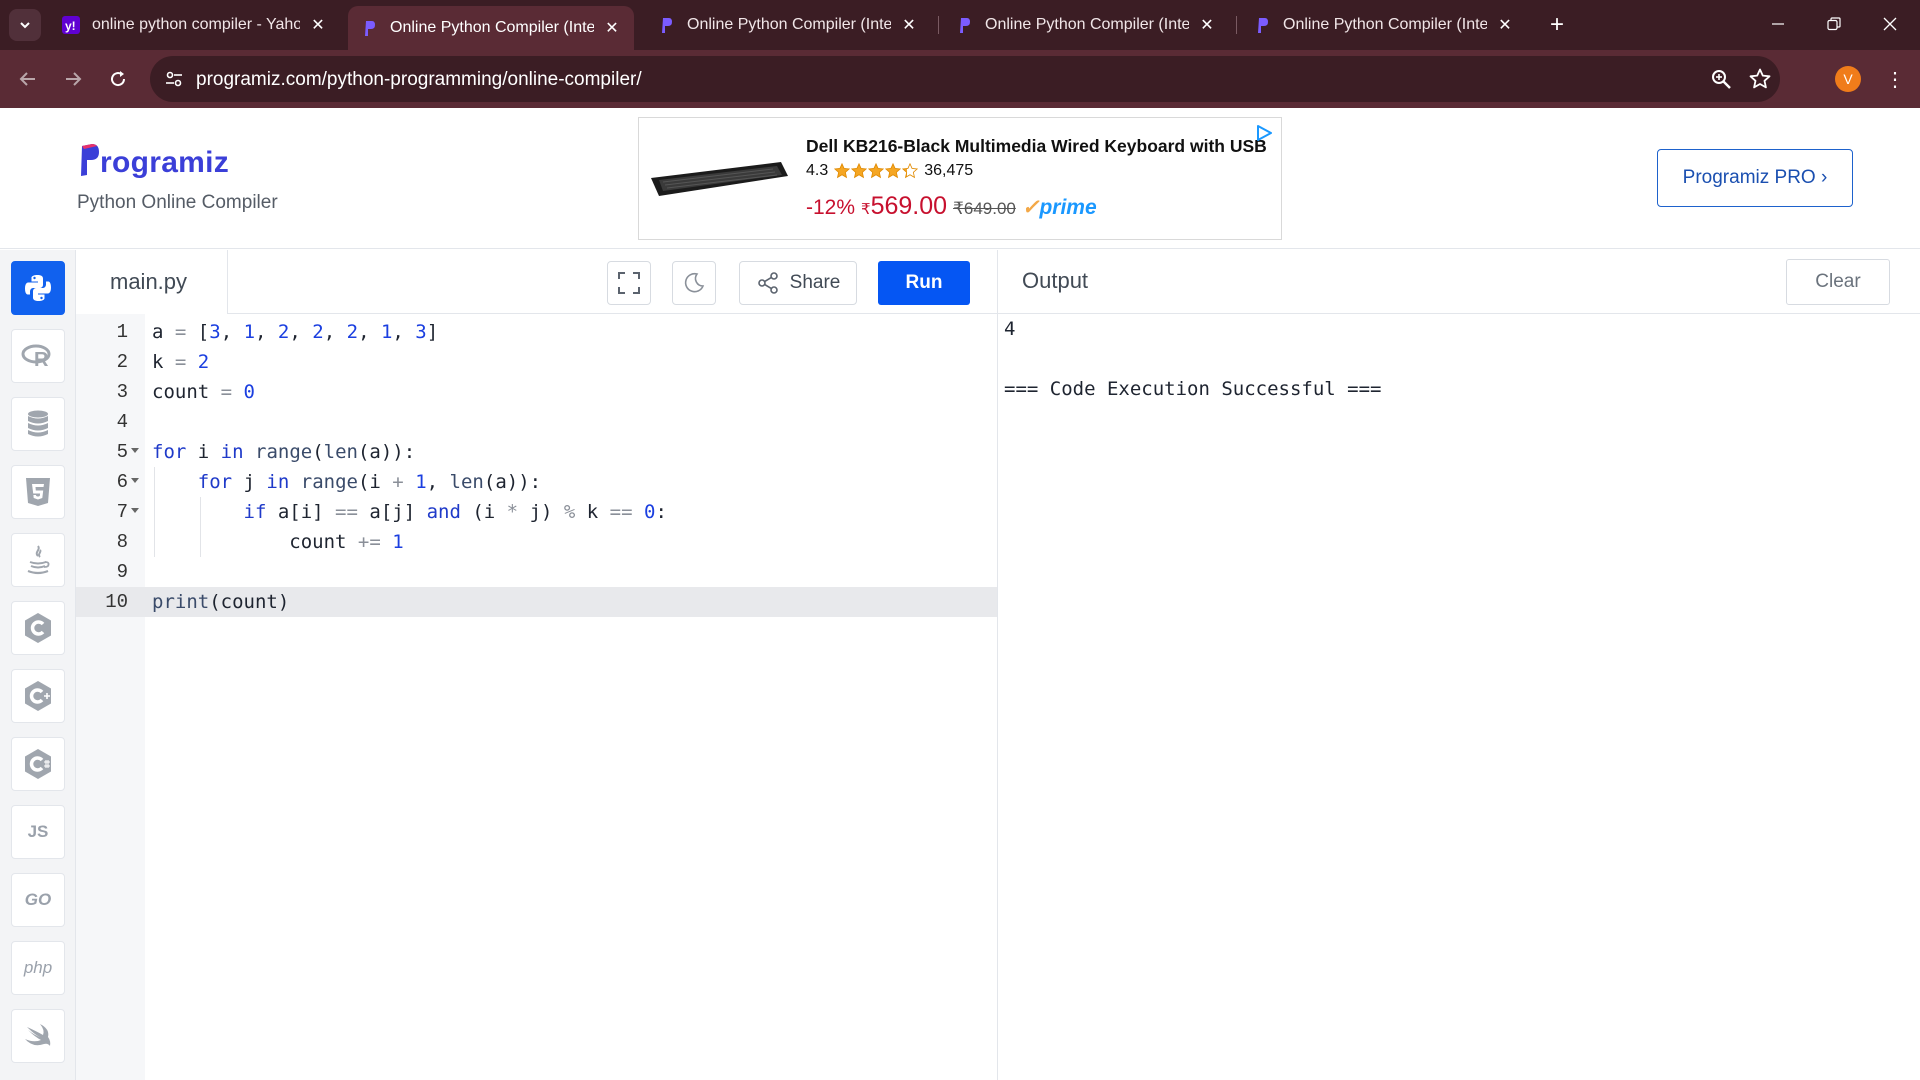  What do you see at coordinates (1068, 207) in the screenshot?
I see `prime-text: prime` at bounding box center [1068, 207].